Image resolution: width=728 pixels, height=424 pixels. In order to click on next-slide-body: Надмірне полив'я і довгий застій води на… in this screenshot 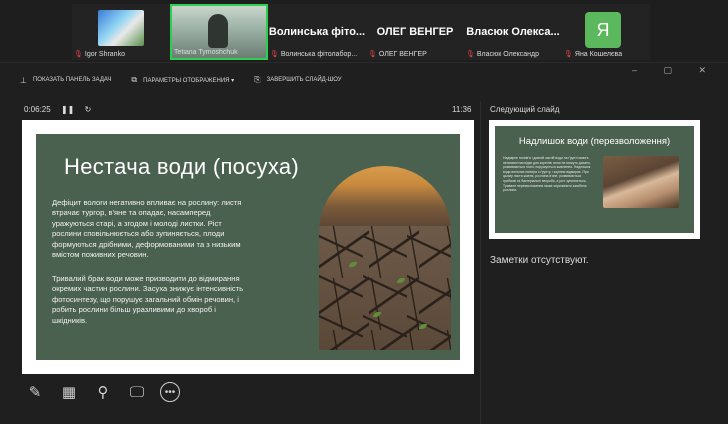, I will do `click(547, 174)`.